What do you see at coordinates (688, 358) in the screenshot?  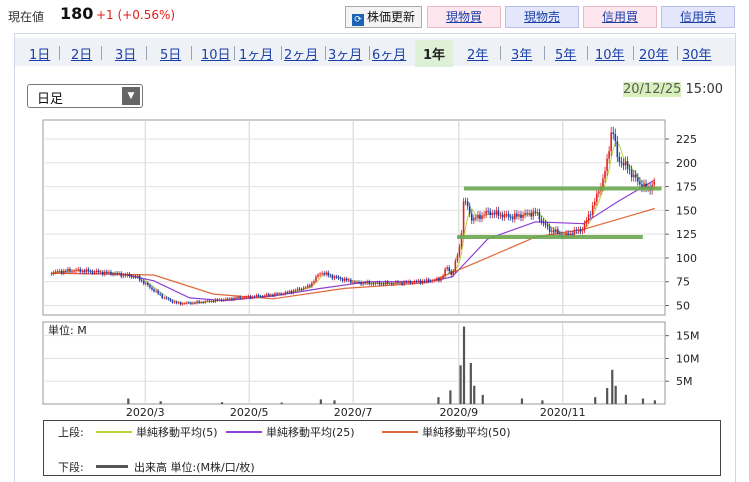 I see `volume-y-tick-label: 10M` at bounding box center [688, 358].